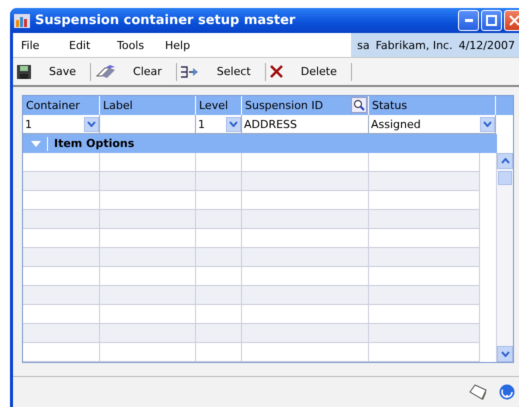 The height and width of the screenshot is (407, 519). I want to click on maximize-button, so click(491, 20).